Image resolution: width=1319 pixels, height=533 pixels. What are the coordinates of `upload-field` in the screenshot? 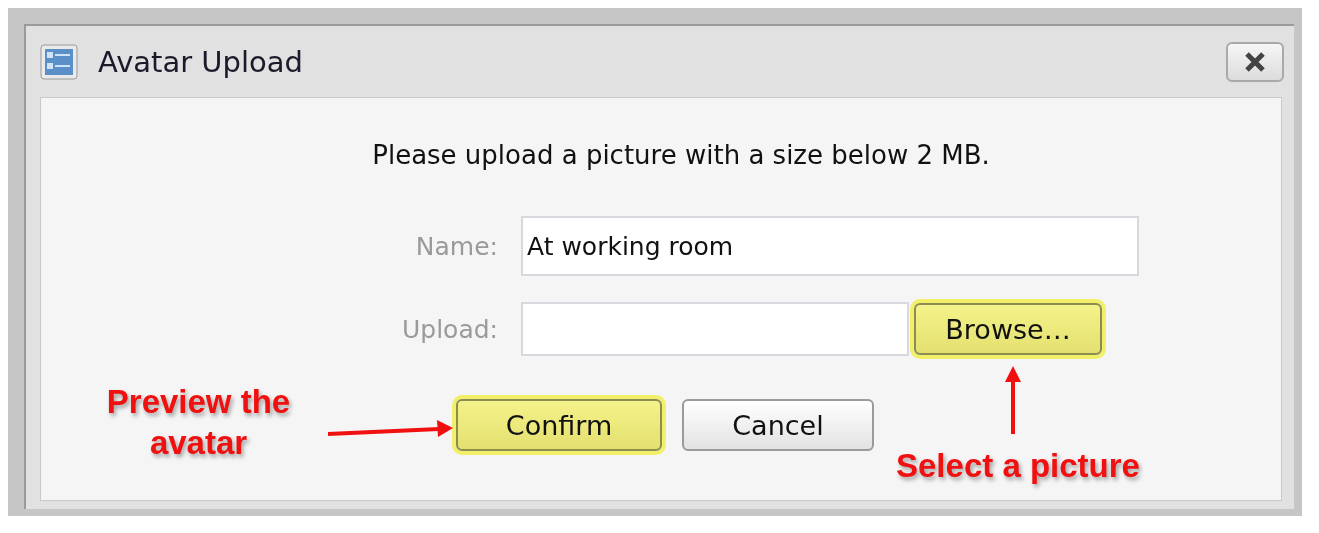 It's located at (715, 329).